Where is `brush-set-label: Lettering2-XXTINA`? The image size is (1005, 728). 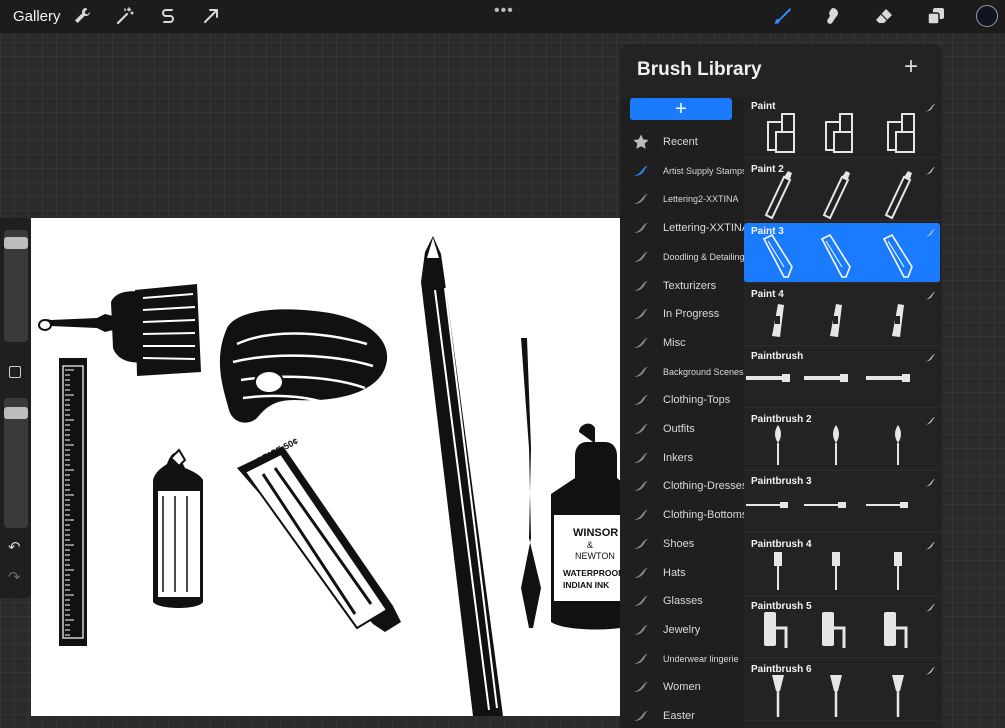
brush-set-label: Lettering2-XXTINA is located at coordinates (701, 199).